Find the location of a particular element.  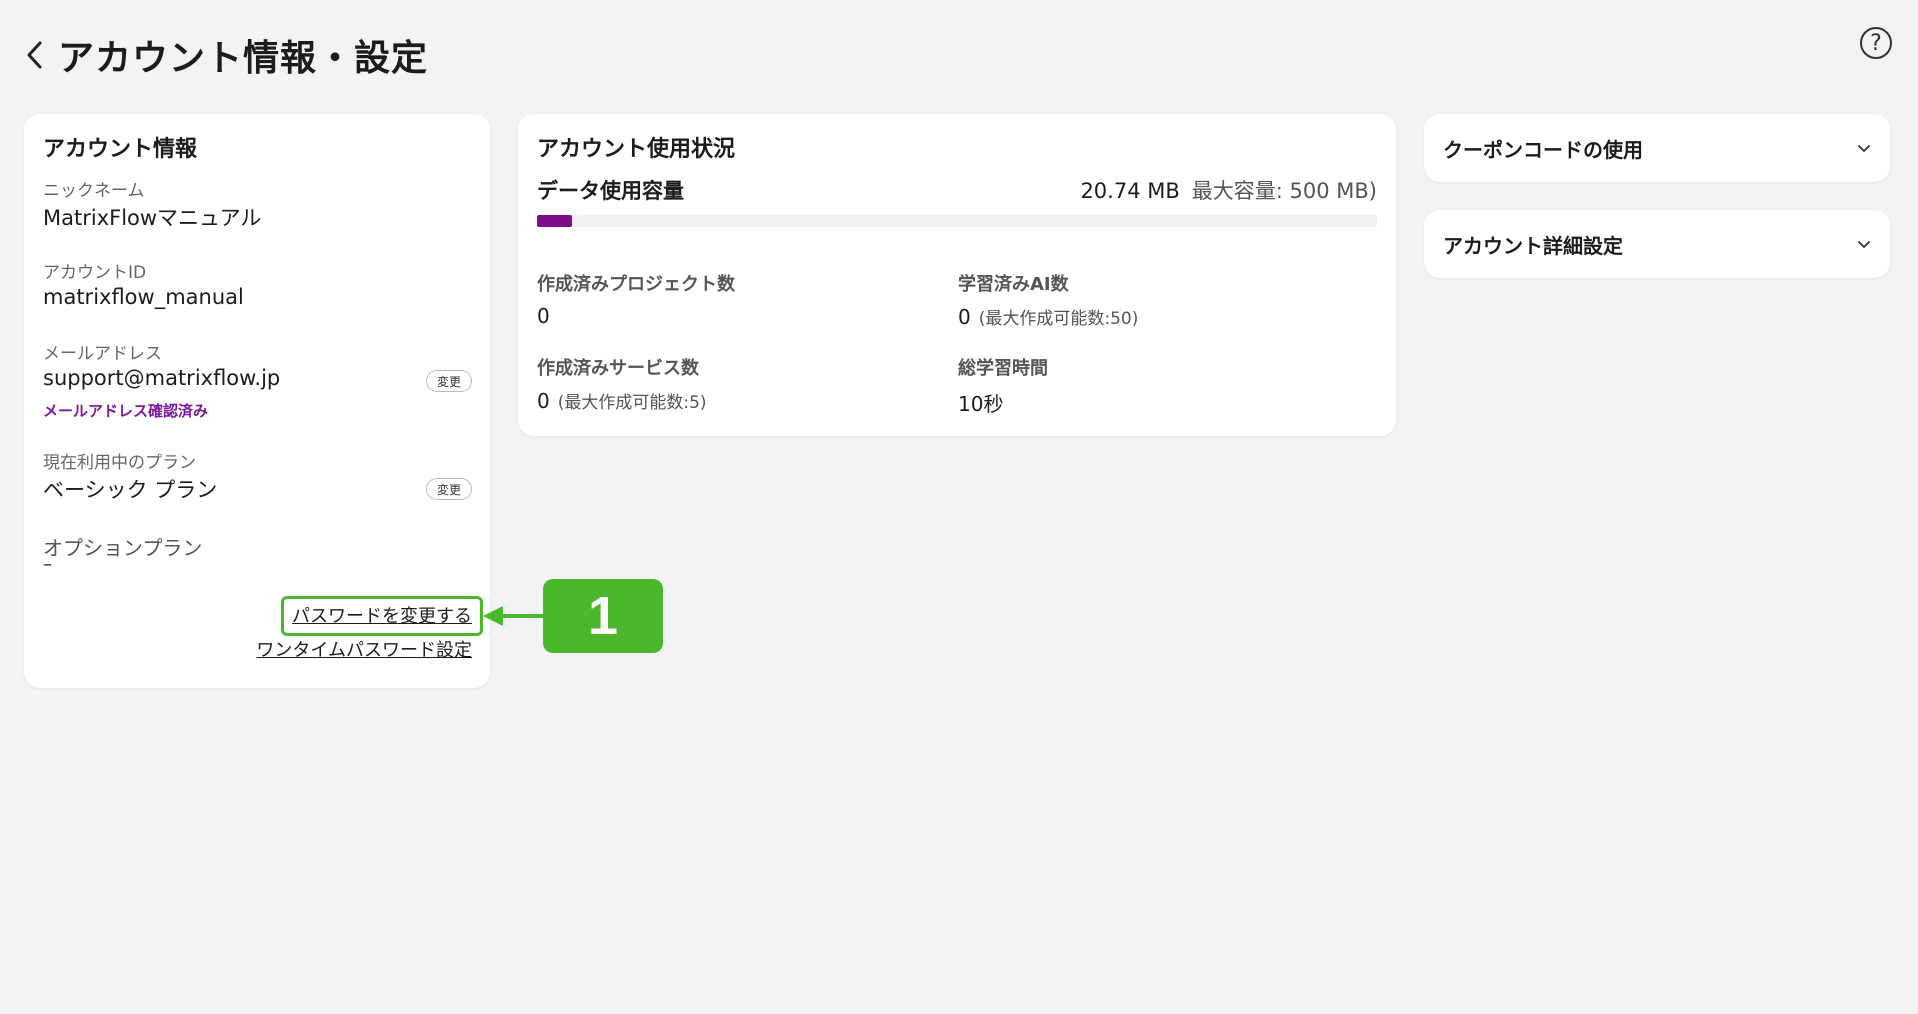

page-header: アカウント情報・設定 is located at coordinates (224, 55).